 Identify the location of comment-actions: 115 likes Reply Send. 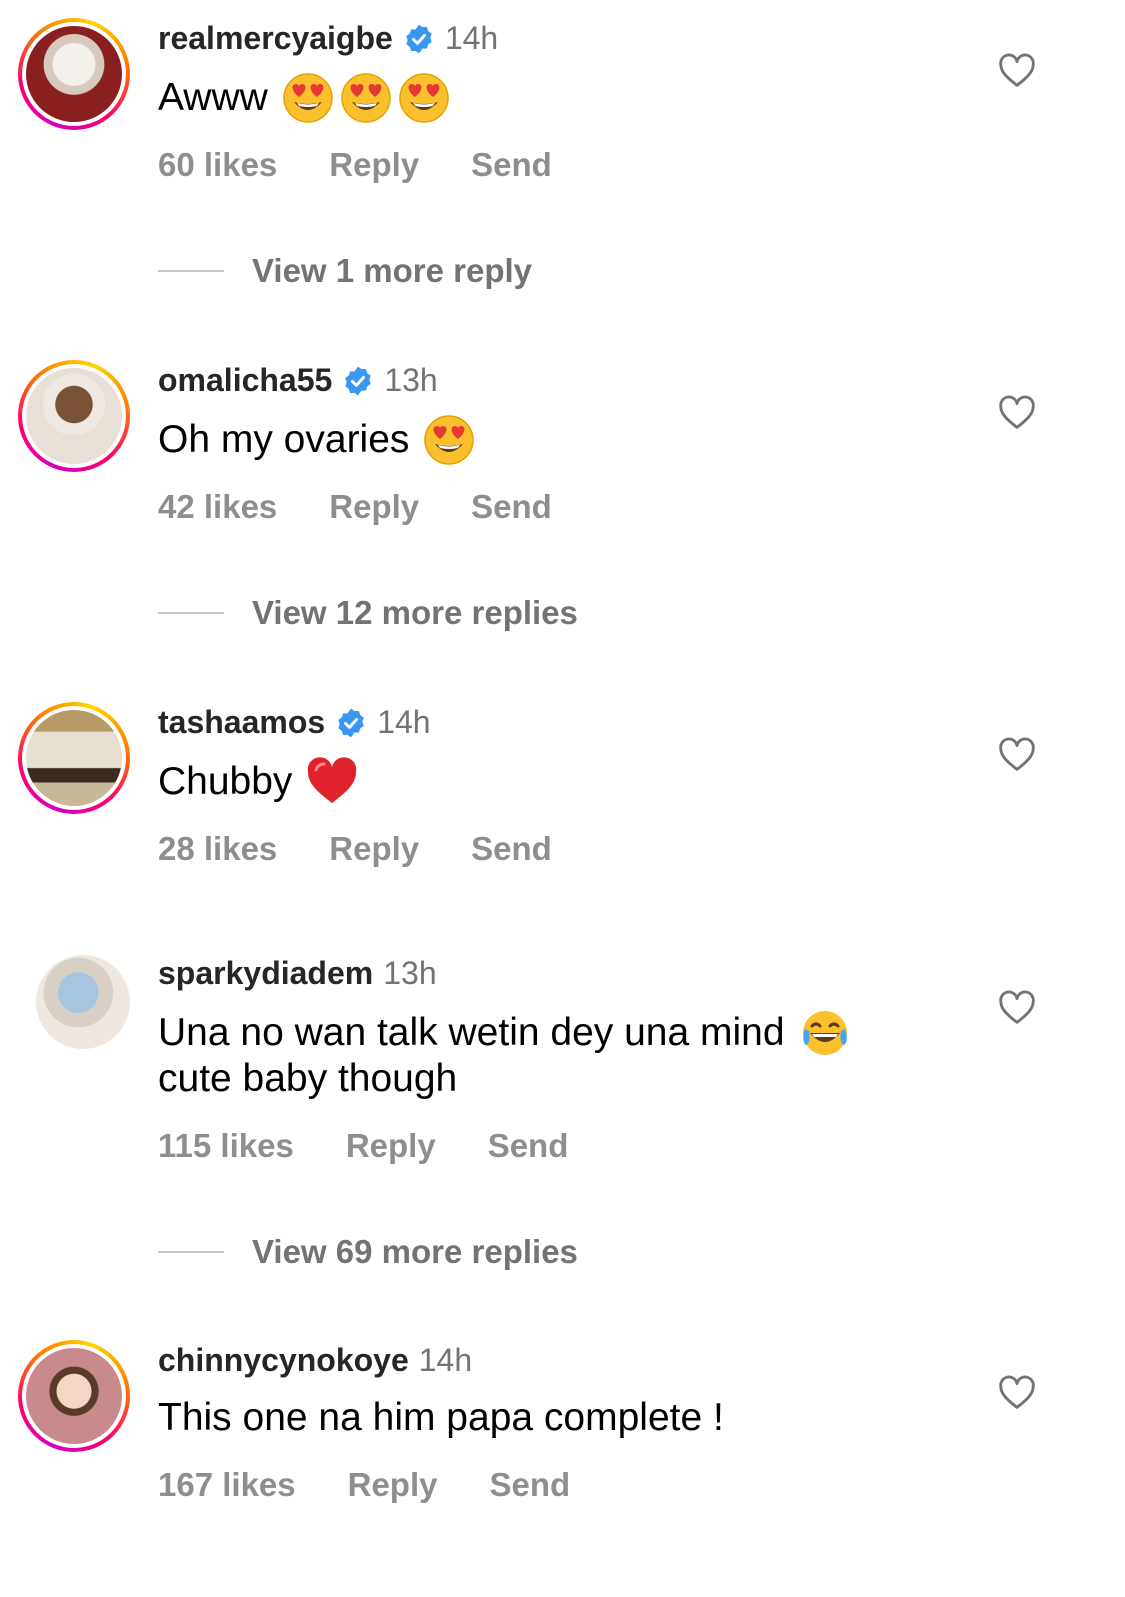
(363, 1146).